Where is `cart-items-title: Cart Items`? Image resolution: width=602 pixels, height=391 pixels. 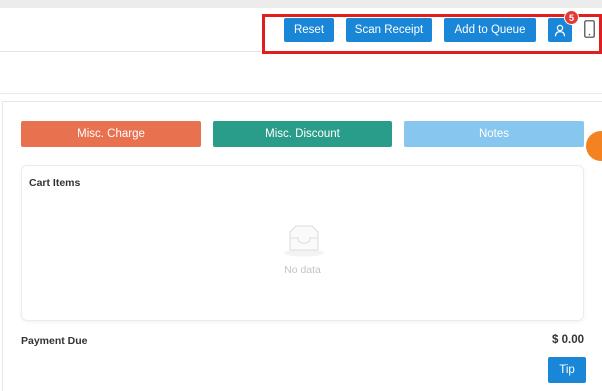 cart-items-title: Cart Items is located at coordinates (55, 183).